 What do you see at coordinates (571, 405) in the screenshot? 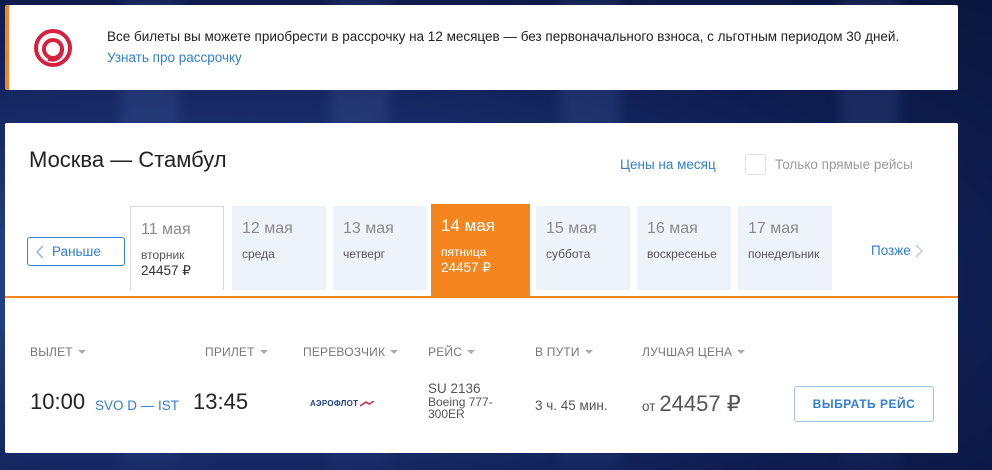
I see `flight-duration: 3 ч. 45 мин.` at bounding box center [571, 405].